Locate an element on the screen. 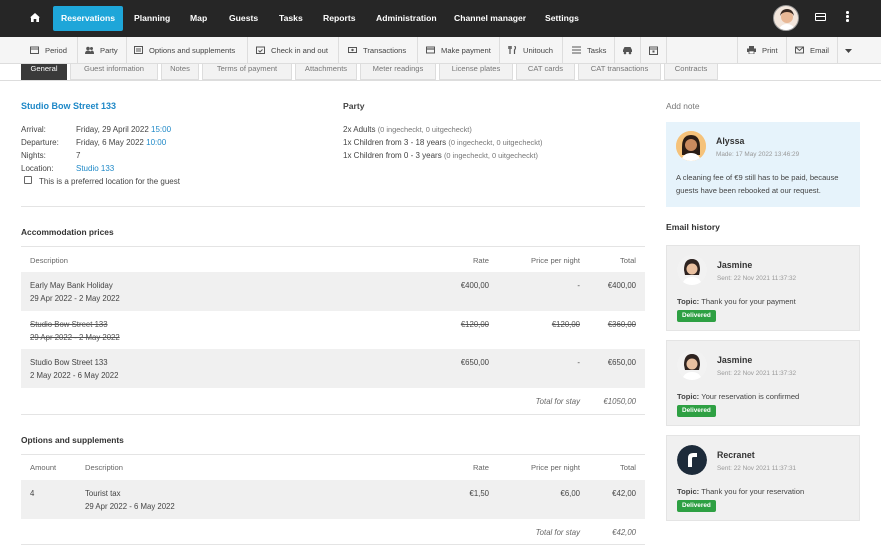 This screenshot has width=881, height=551. email-sent: Sent: 22 Nov 2021 11:37:32 is located at coordinates (757, 278).